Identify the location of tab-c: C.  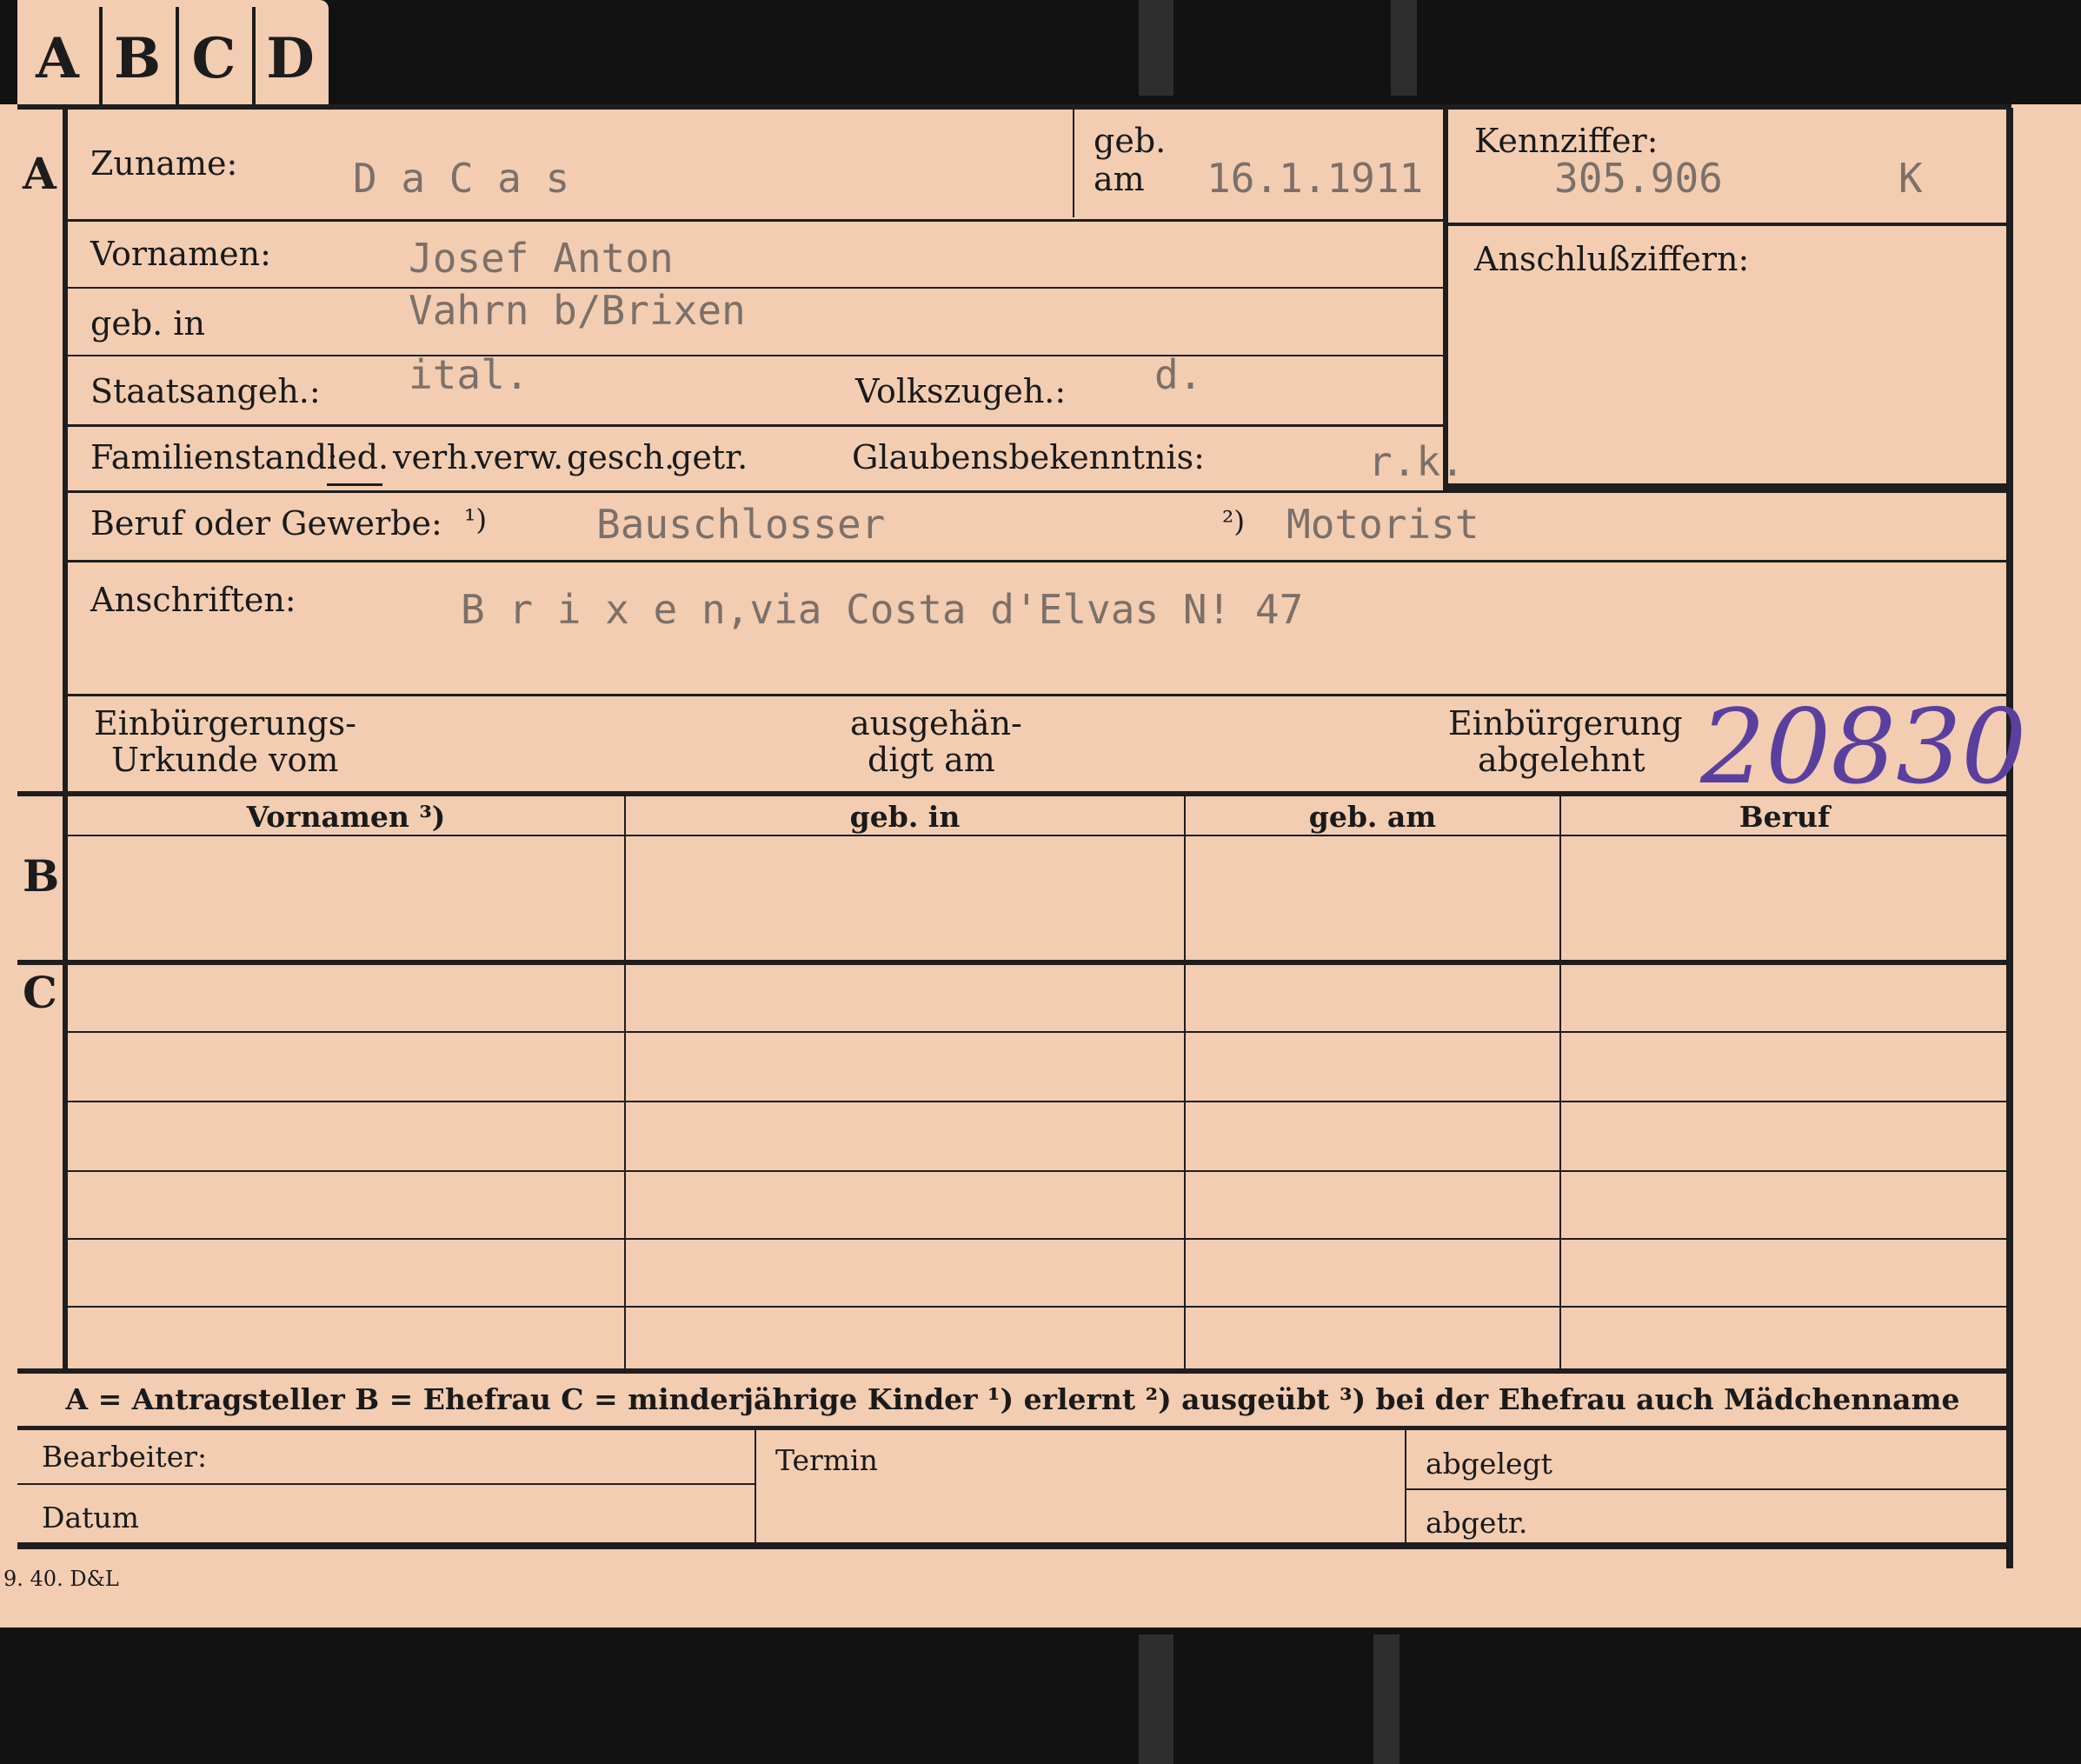
(213, 58).